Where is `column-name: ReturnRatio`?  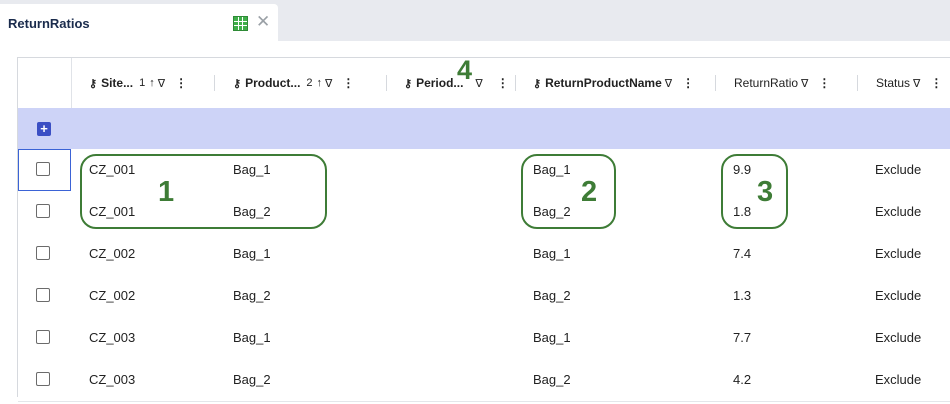 column-name: ReturnRatio is located at coordinates (766, 83).